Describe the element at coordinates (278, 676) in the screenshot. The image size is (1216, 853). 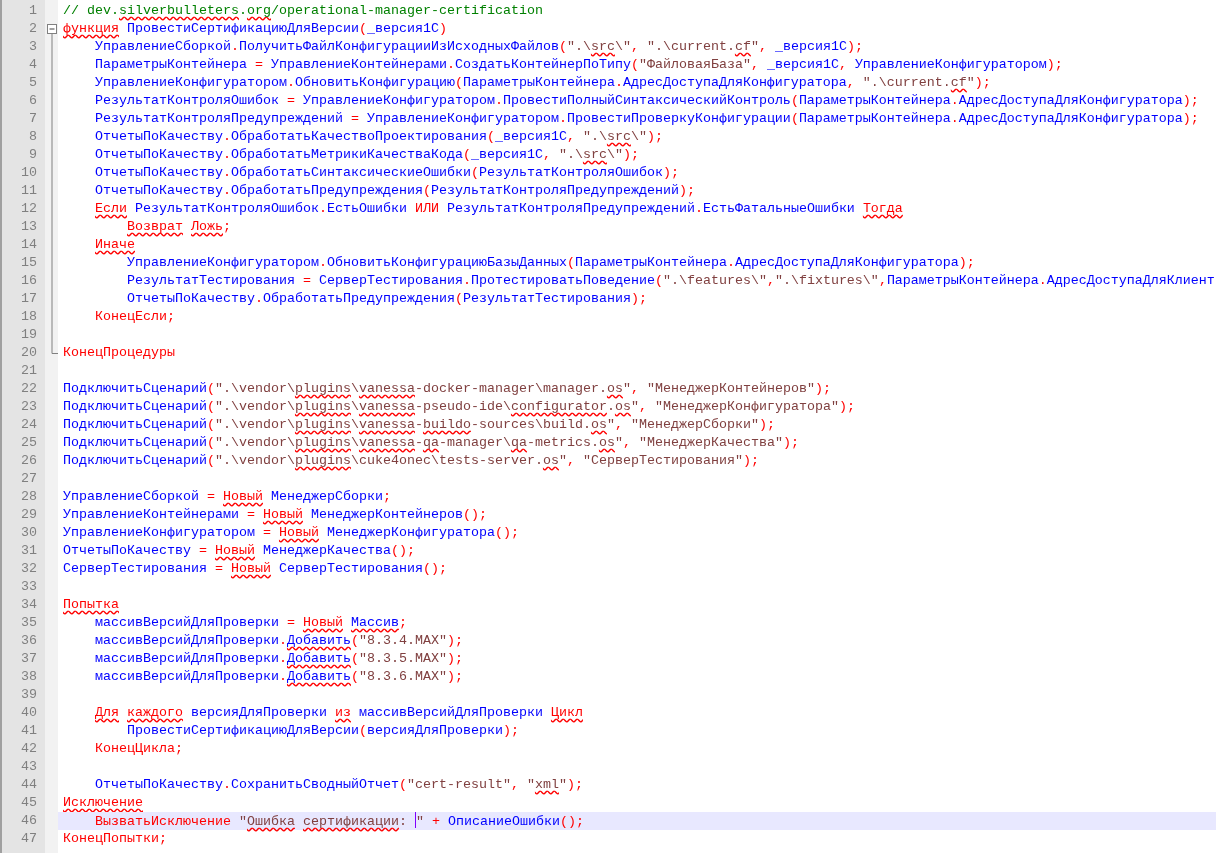
I see `code-line: массивВерсийДляПроверки.Добавить("8.3.6.MAX");` at that location.